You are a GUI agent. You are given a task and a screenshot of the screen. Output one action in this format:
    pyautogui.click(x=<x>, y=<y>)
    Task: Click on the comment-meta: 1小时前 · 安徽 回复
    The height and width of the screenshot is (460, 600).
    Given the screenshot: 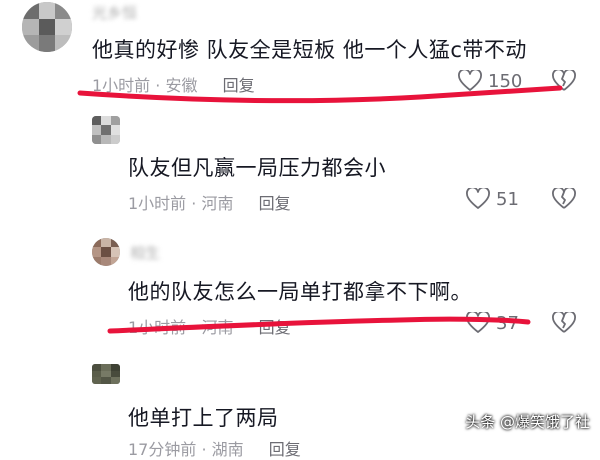 What is the action you would take?
    pyautogui.click(x=173, y=85)
    